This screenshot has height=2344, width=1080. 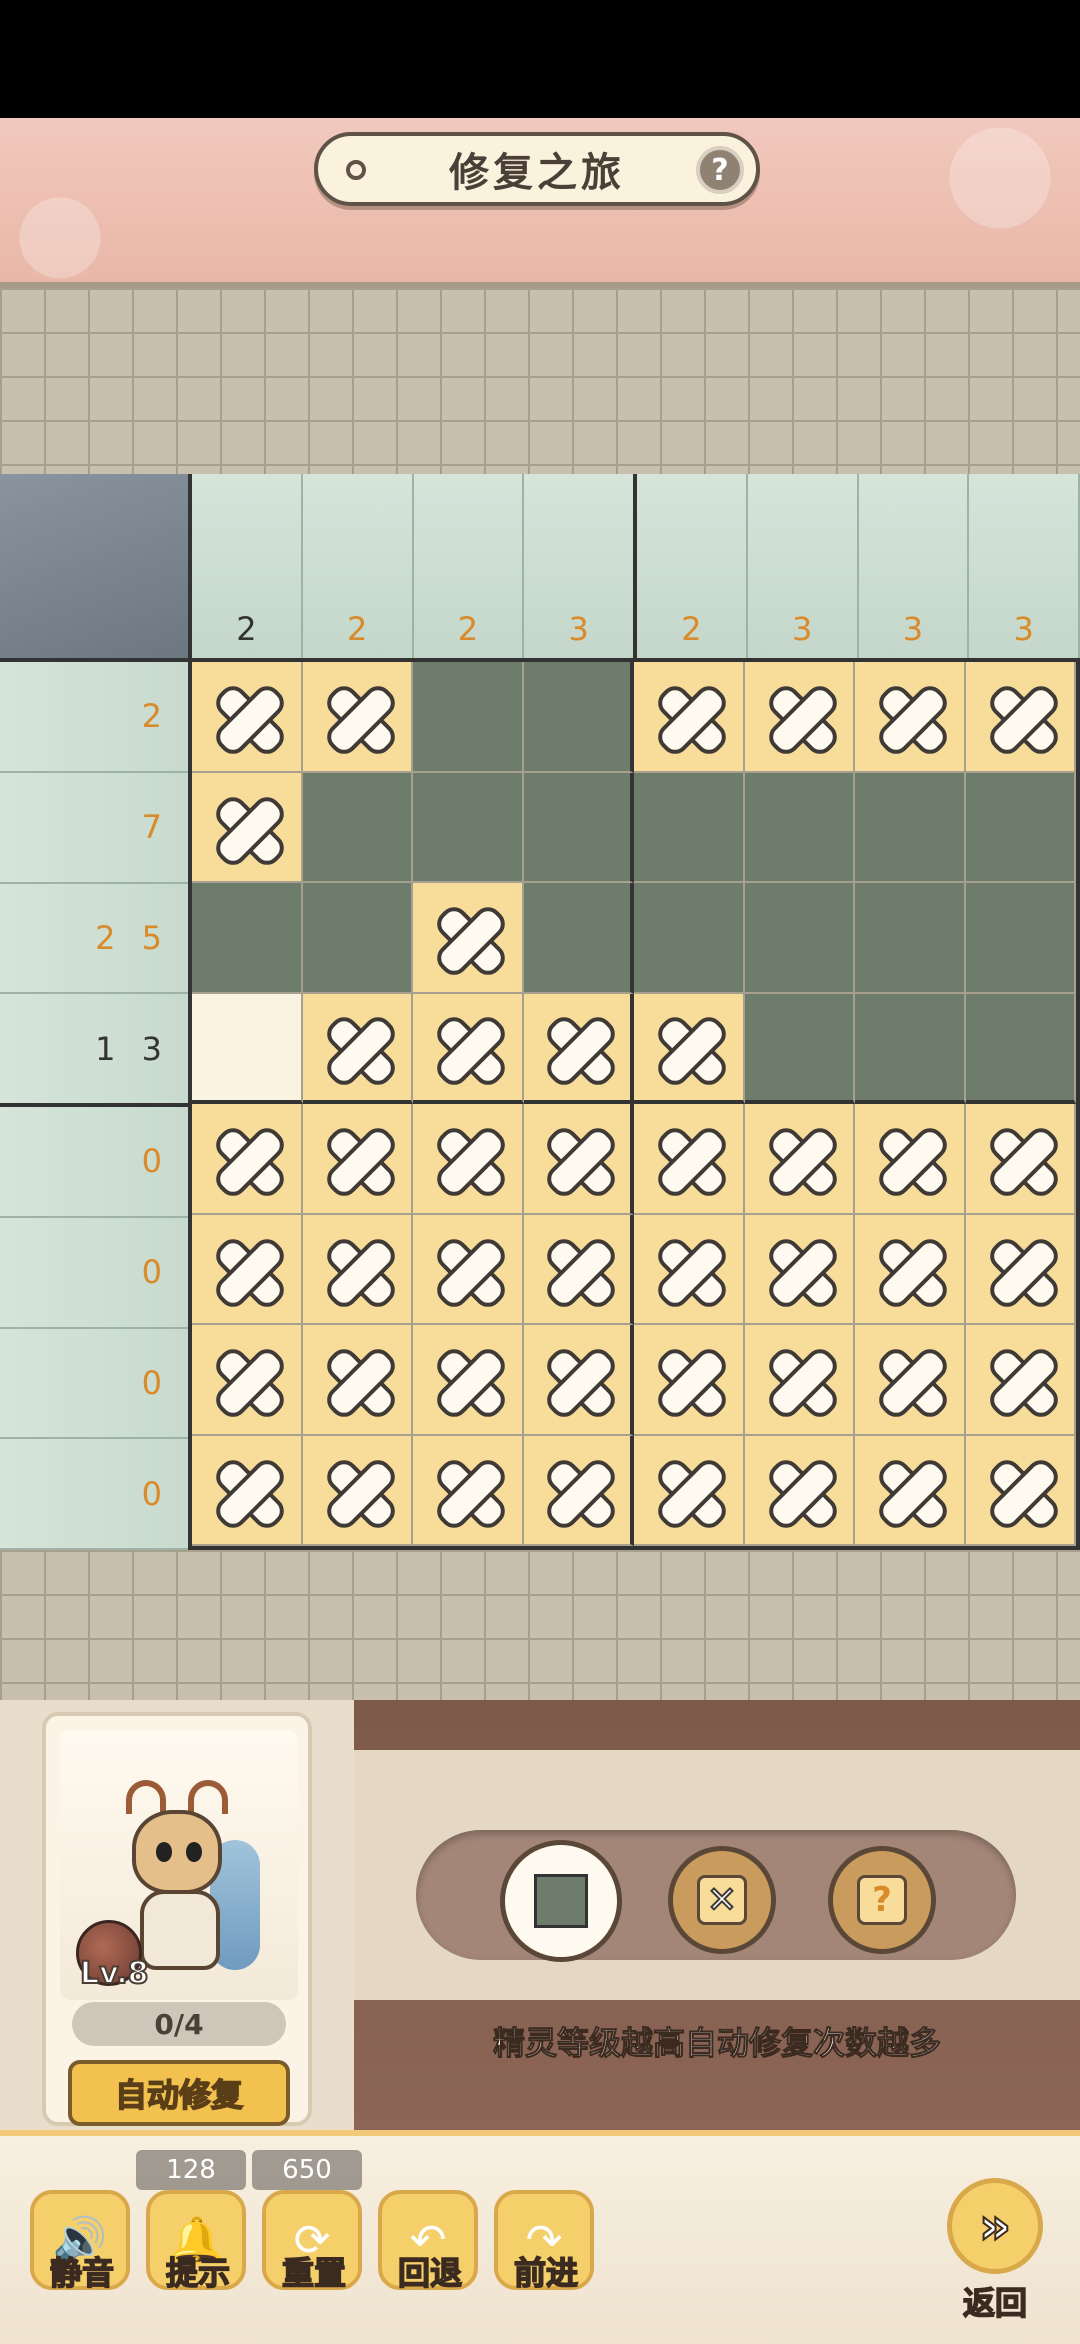 I want to click on antler-icon, so click(x=146, y=1797).